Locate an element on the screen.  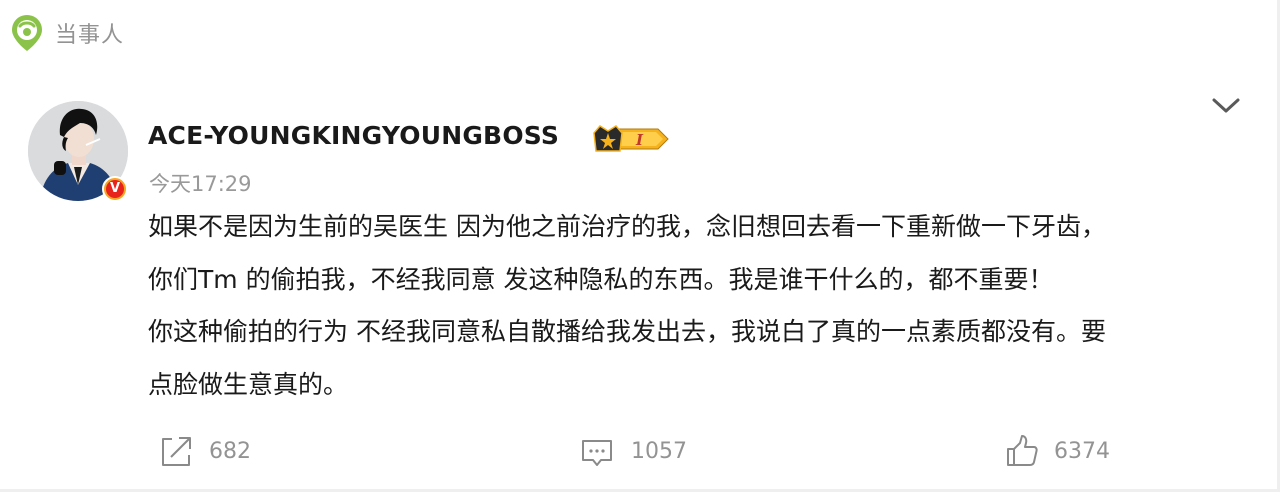
post-timestamp: 今天17:29 is located at coordinates (200, 184).